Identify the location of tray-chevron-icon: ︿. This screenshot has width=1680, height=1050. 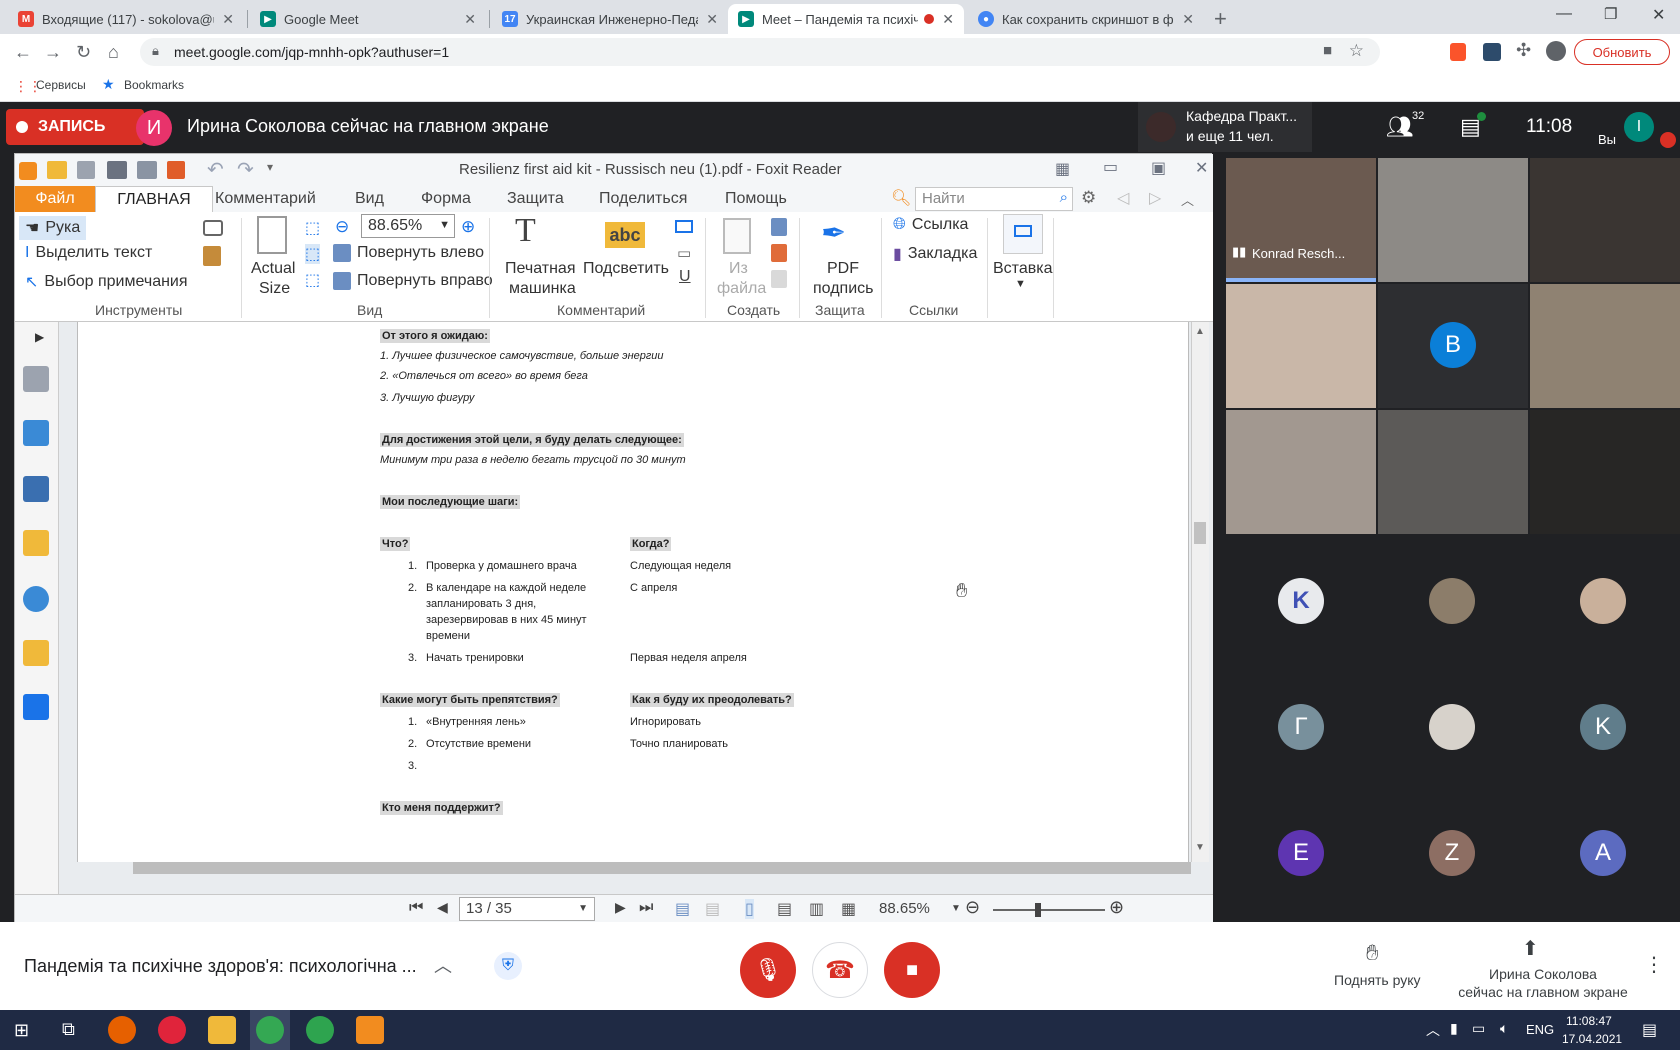
(1433, 1030).